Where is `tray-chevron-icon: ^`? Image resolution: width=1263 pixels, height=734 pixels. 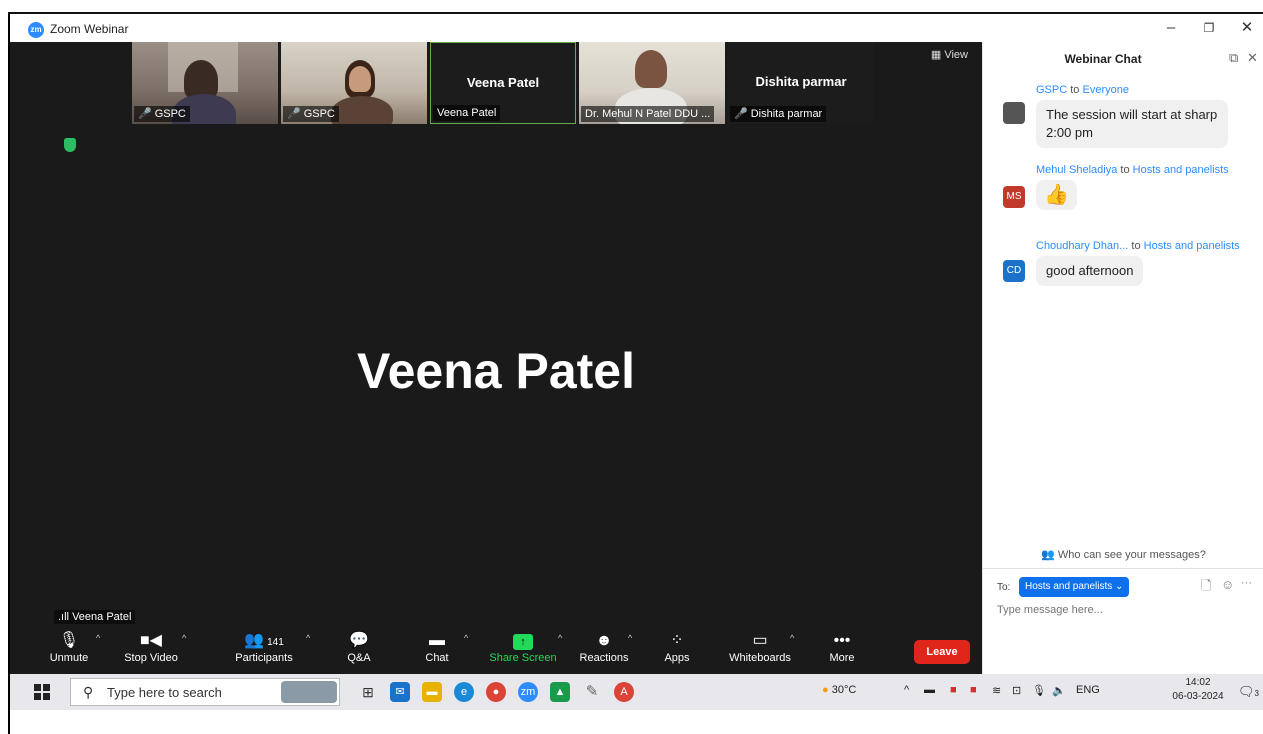
tray-chevron-icon: ^ is located at coordinates (906, 690).